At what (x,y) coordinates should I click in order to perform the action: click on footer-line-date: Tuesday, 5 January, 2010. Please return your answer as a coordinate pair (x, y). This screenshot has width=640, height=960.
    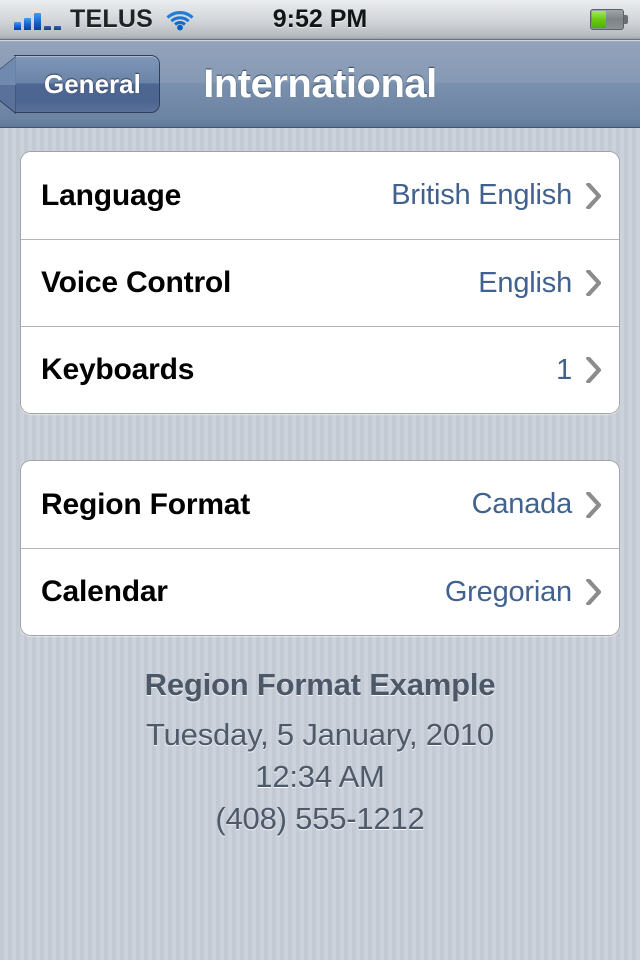
    Looking at the image, I should click on (320, 734).